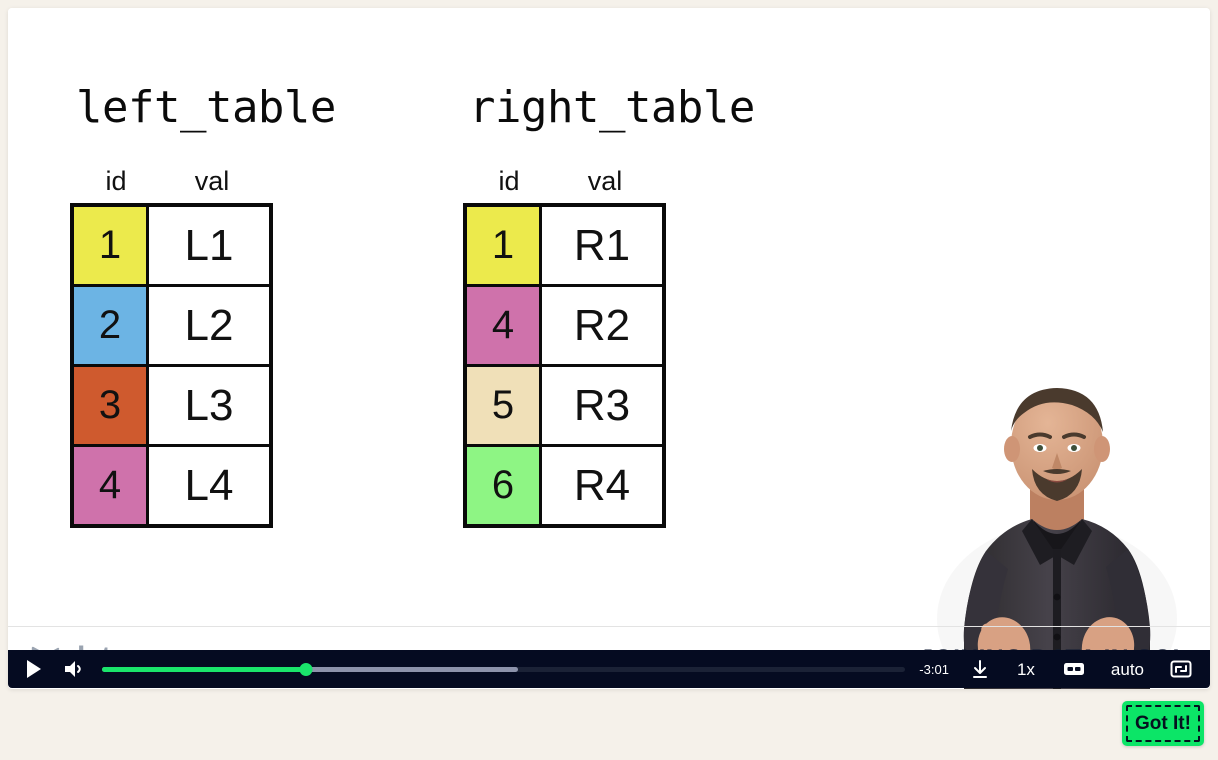  I want to click on left-cell-id: 1, so click(109, 245).